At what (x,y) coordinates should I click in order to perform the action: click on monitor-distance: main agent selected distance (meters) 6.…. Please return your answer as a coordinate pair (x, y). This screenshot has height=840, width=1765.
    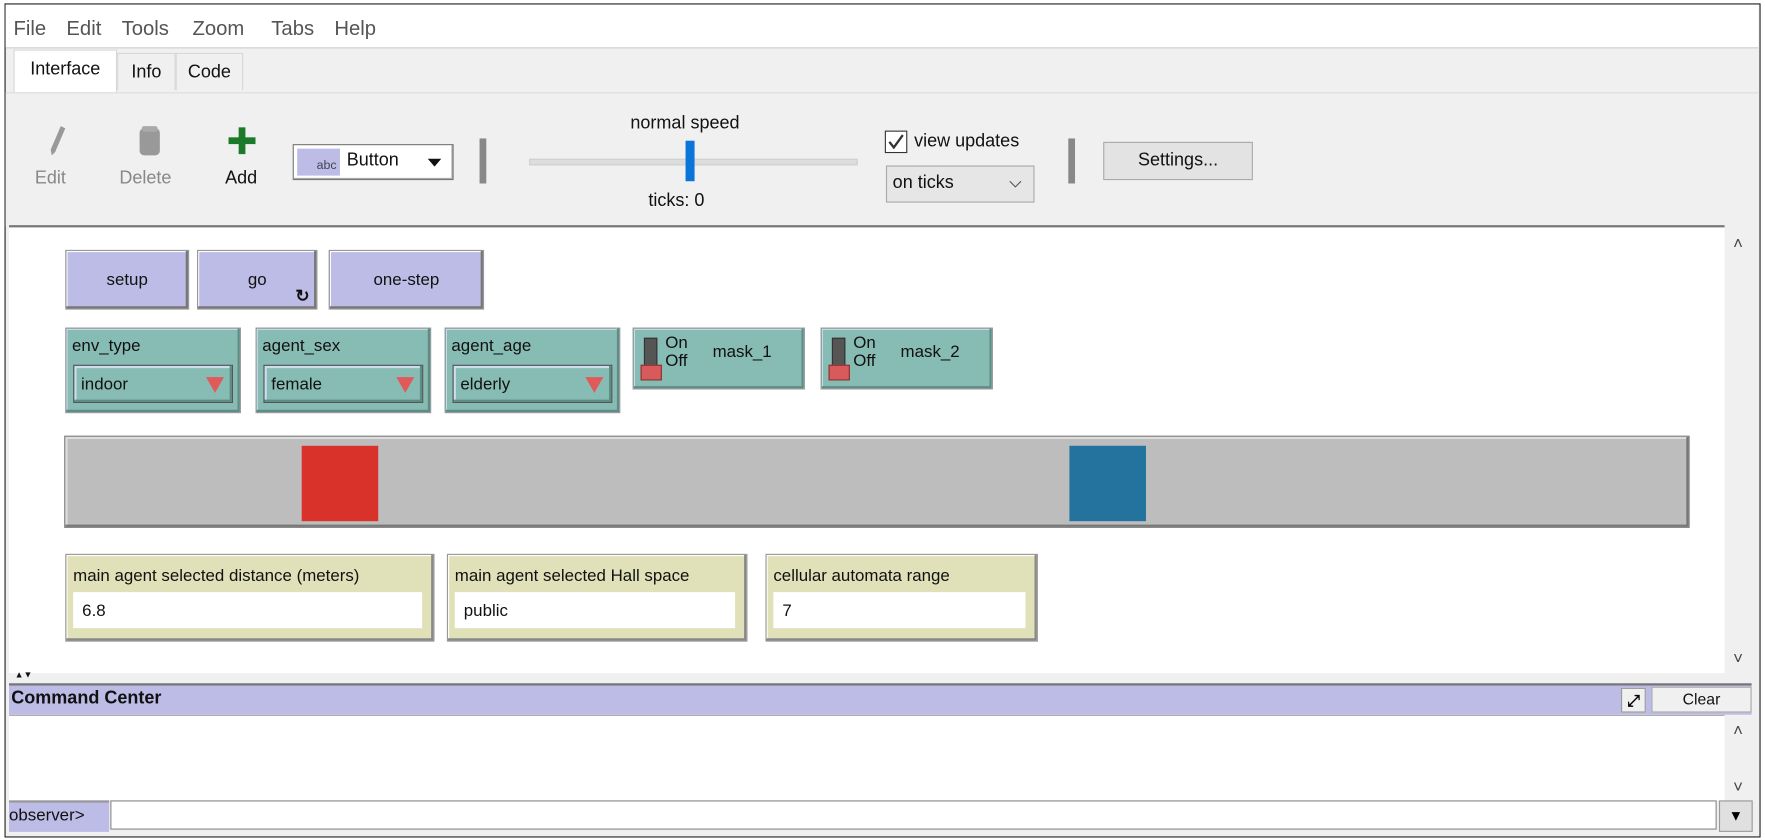
    Looking at the image, I should click on (250, 597).